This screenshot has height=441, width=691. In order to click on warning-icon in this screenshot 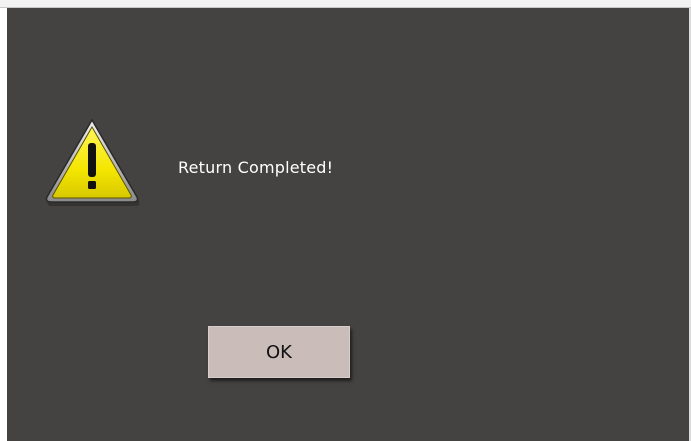, I will do `click(92, 162)`.